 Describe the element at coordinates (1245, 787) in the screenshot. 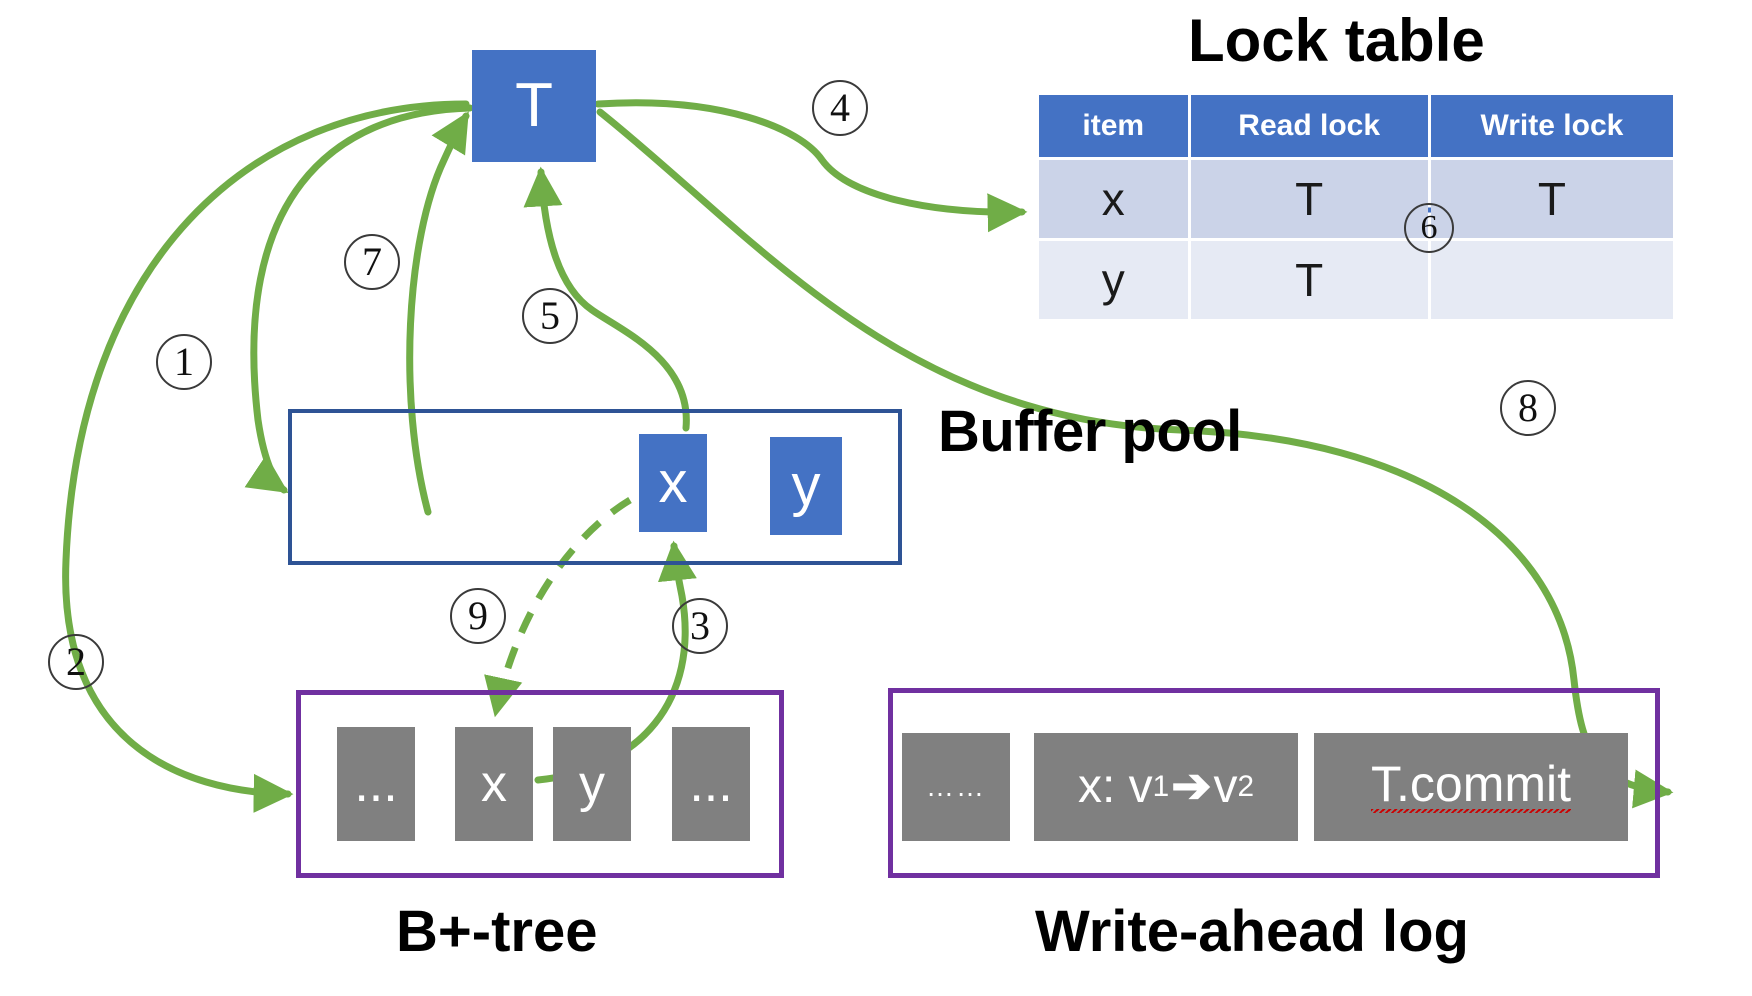

I see `wal-update-subscript-2: 2` at that location.